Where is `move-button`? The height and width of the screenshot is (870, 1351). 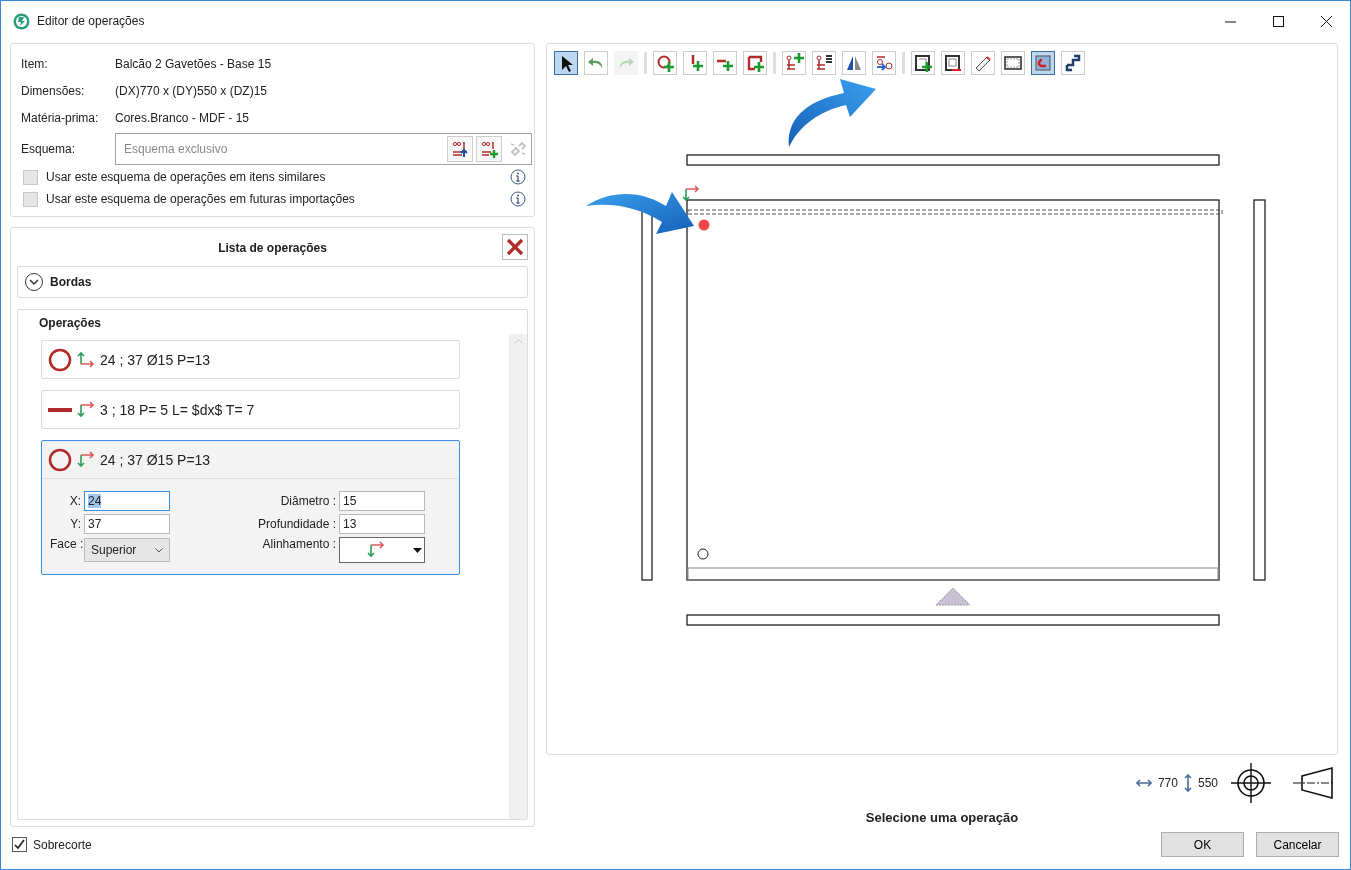
move-button is located at coordinates (884, 63).